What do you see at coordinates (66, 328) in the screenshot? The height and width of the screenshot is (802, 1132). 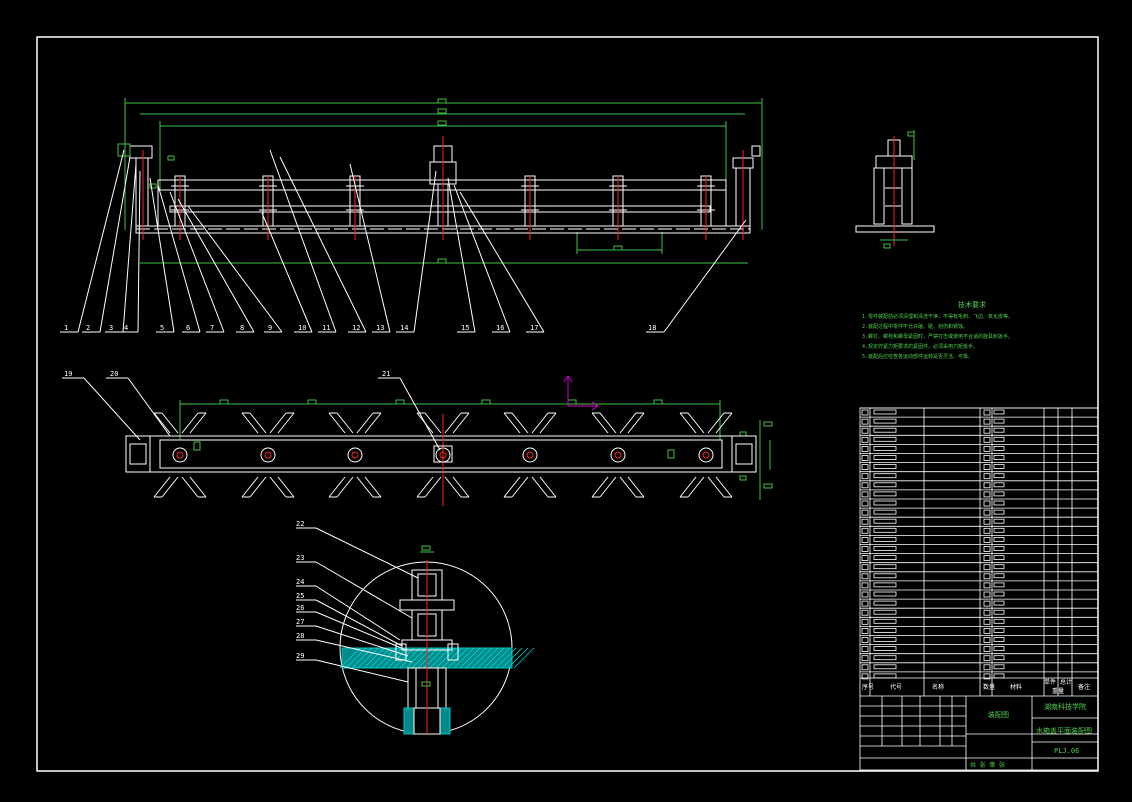 I see `balloon-number: 1` at bounding box center [66, 328].